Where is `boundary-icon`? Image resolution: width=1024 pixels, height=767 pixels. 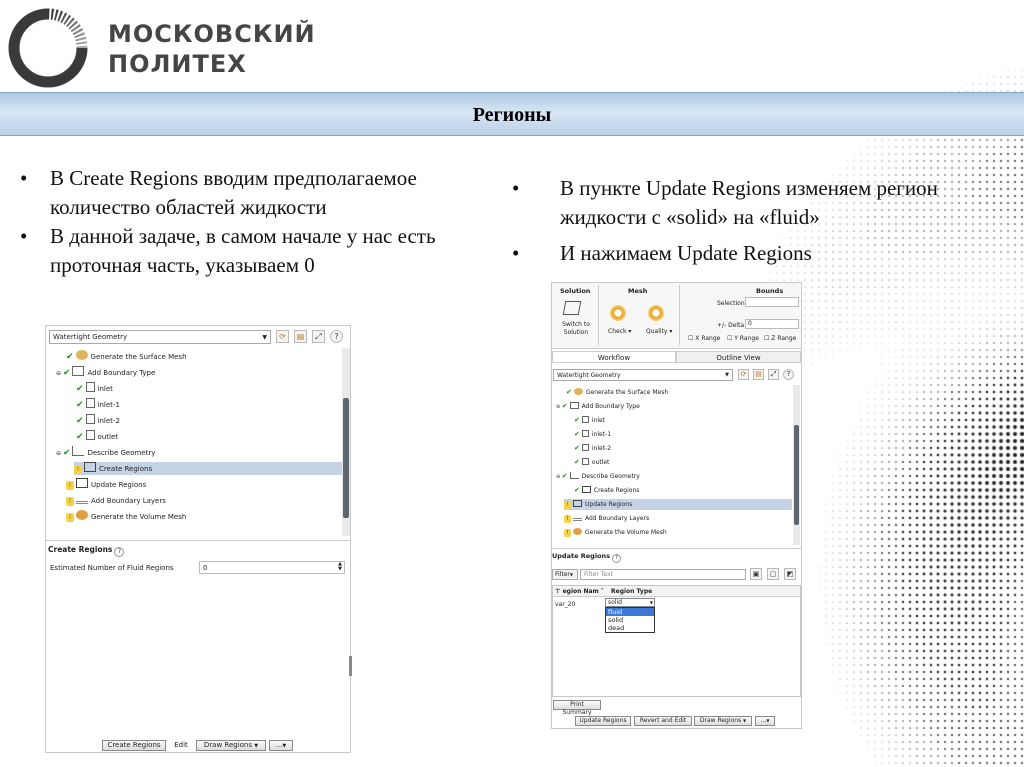
boundary-icon is located at coordinates (574, 405).